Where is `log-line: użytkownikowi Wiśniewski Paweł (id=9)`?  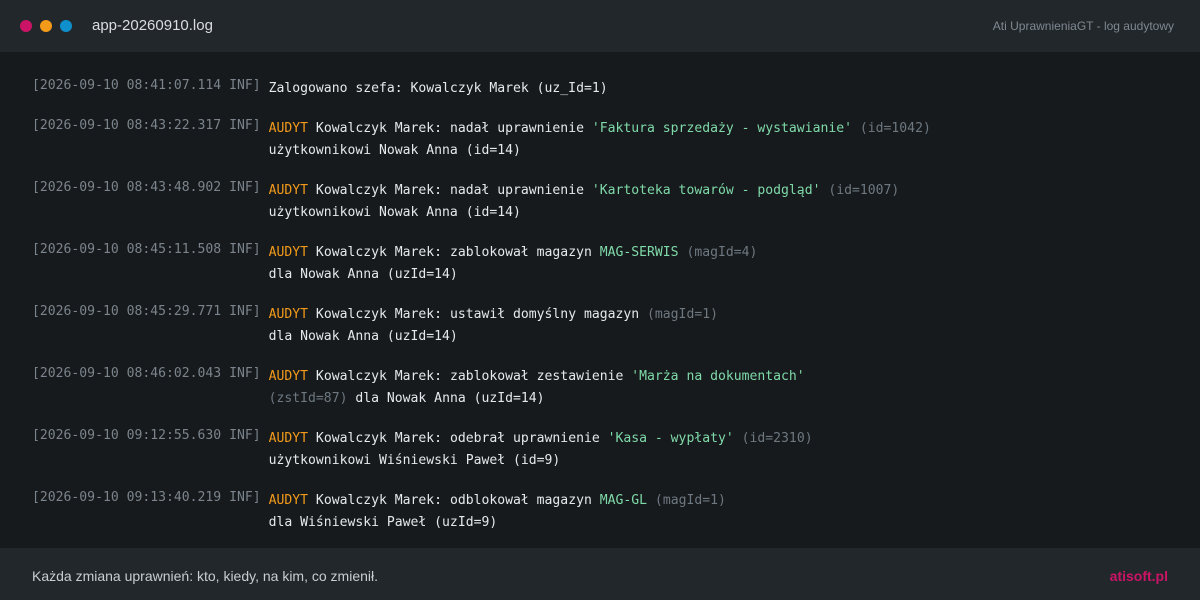
log-line: użytkownikowi Wiśniewski Paweł (id=9) is located at coordinates (541, 461).